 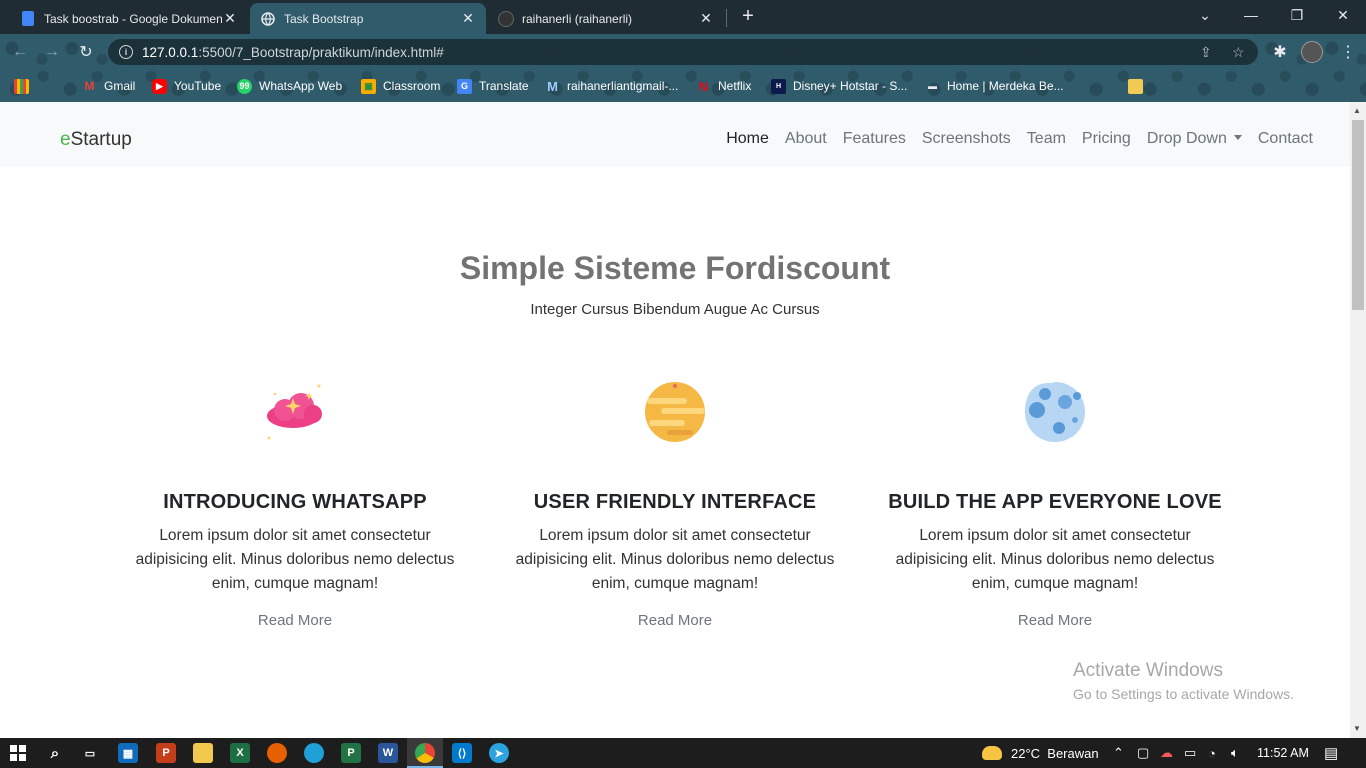 What do you see at coordinates (464, 86) in the screenshot?
I see `translate-icon: G` at bounding box center [464, 86].